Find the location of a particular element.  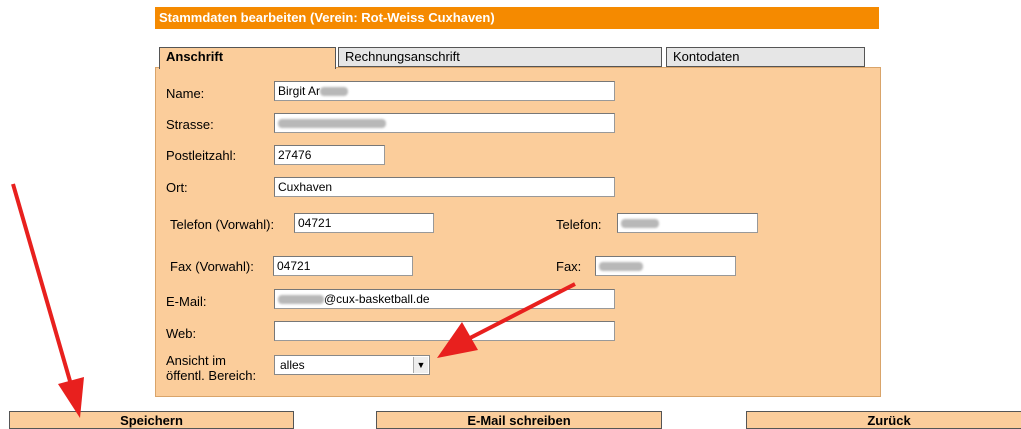

name-field: Birgit Ar is located at coordinates (444, 91).